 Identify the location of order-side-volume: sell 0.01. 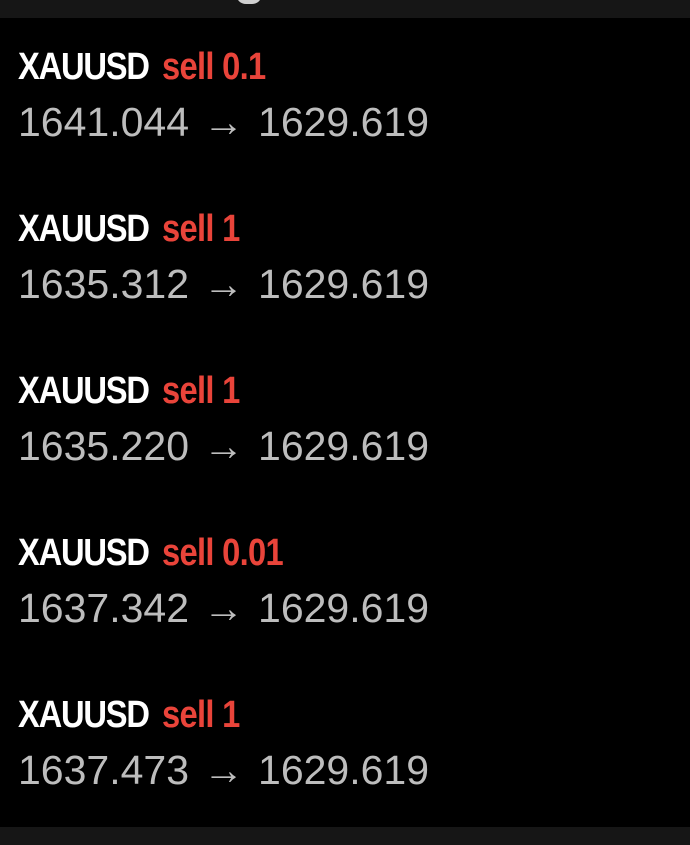
(223, 553).